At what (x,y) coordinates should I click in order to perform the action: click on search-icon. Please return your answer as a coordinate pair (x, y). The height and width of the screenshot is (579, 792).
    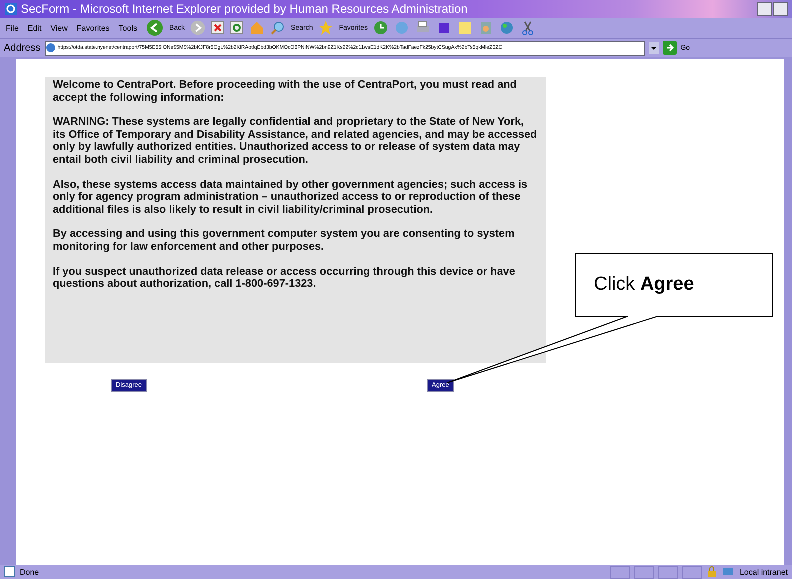
    Looking at the image, I should click on (278, 28).